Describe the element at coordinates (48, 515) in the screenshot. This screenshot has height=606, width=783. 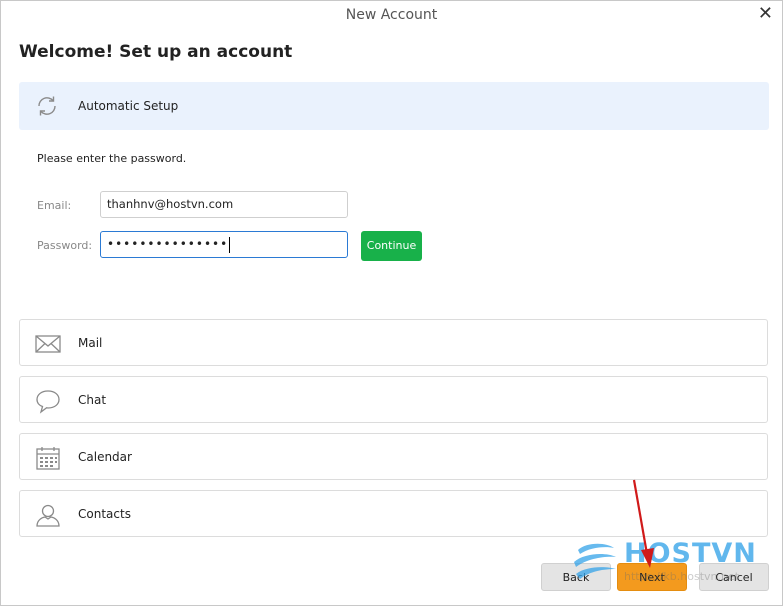
I see `contacts-icon` at that location.